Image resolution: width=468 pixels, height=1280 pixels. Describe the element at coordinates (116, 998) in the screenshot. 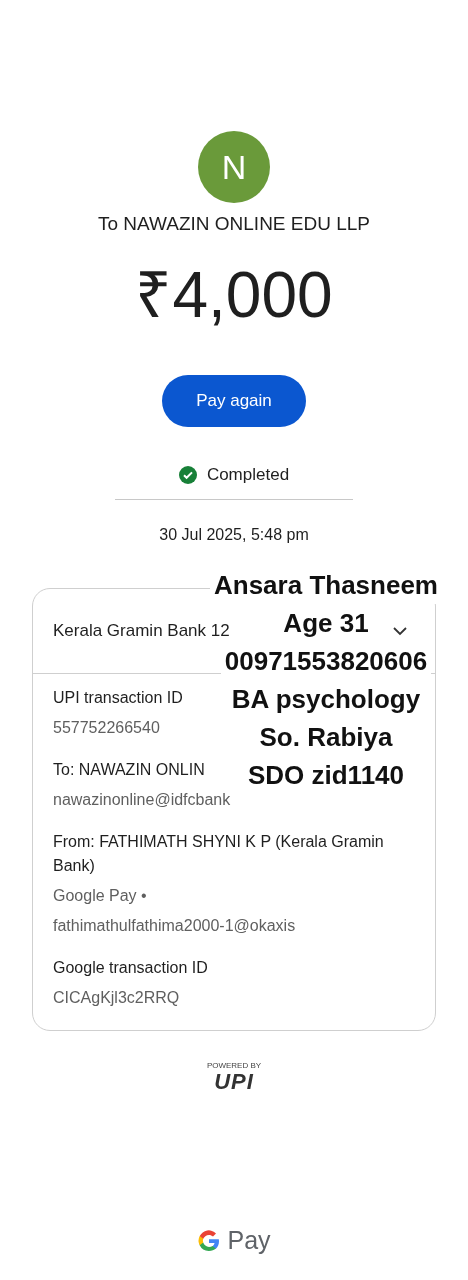

I see `detail-value: CICAgKjl3c2RRQ` at that location.